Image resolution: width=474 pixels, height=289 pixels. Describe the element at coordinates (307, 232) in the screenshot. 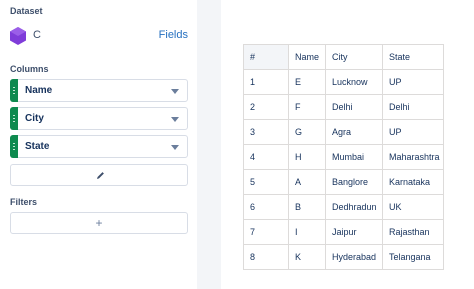

I see `cell-name: I` at that location.